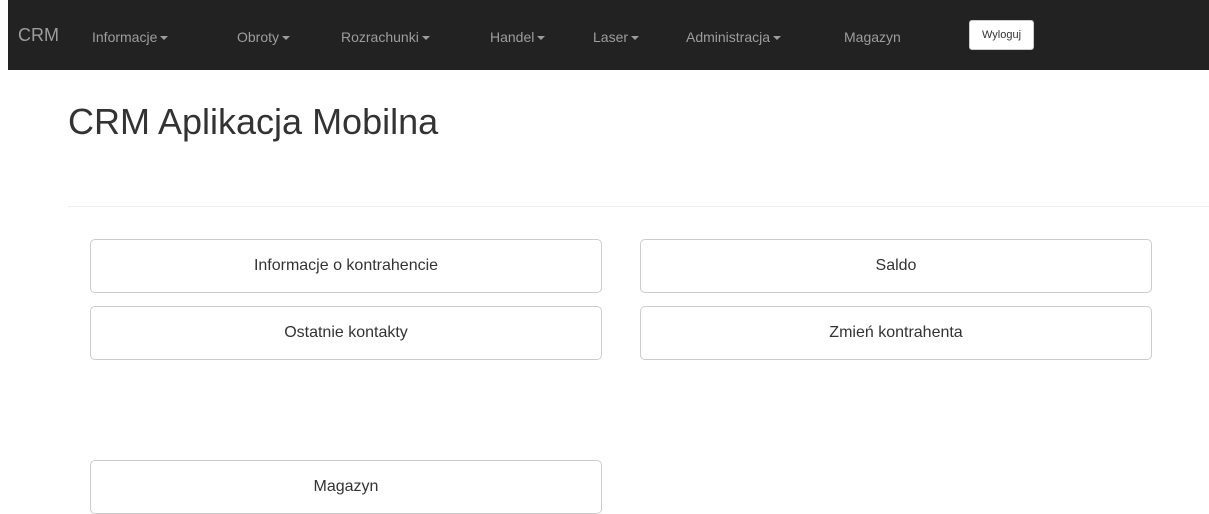  I want to click on page-title: CRM Aplikacja Mobilna, so click(253, 121).